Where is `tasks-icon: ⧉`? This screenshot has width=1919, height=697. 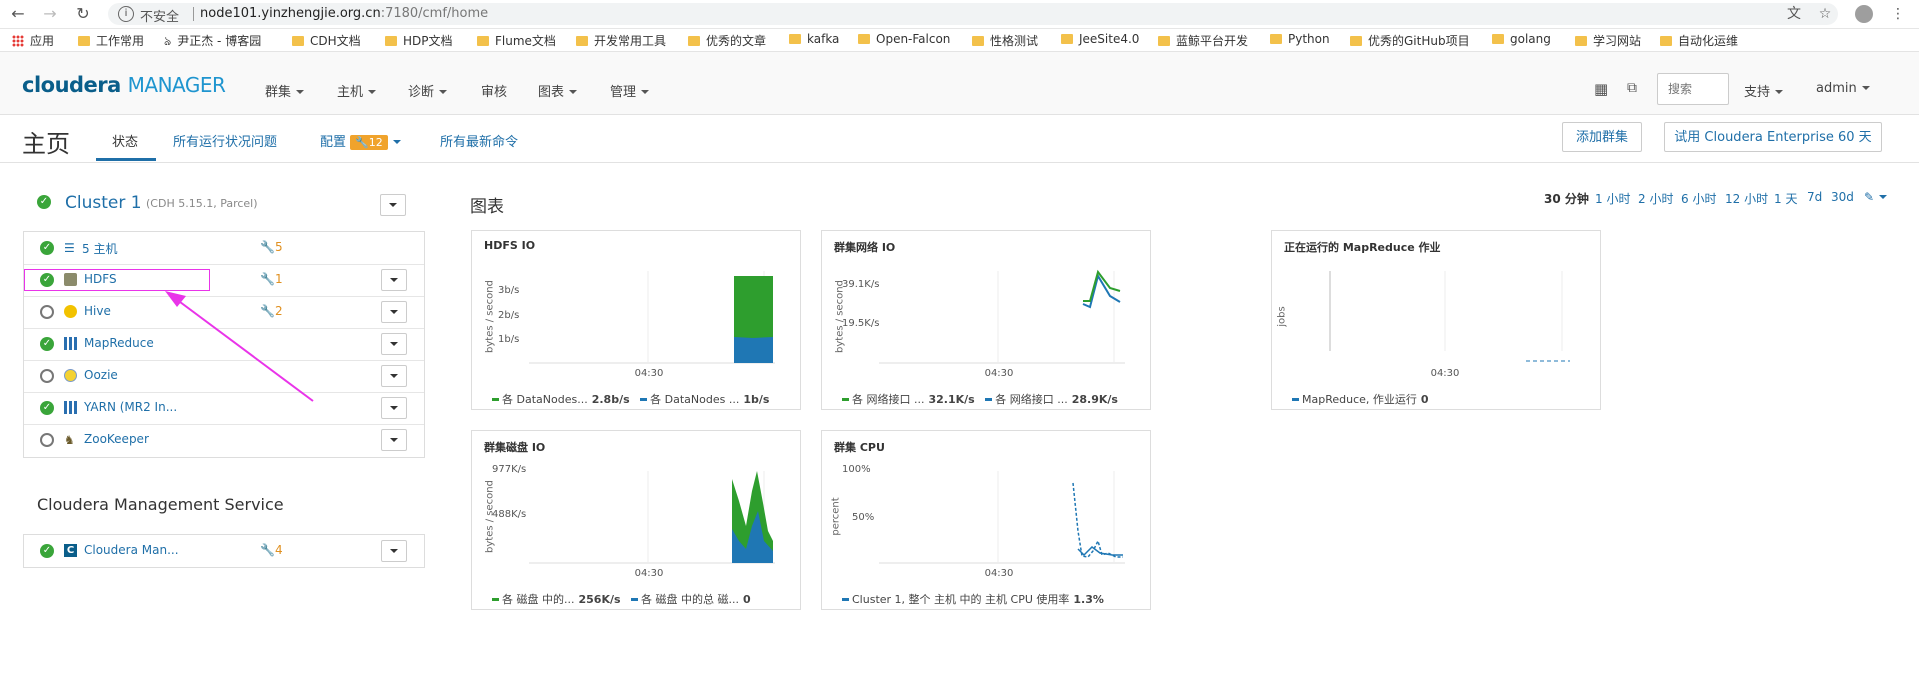
tasks-icon: ⧉ is located at coordinates (1632, 88).